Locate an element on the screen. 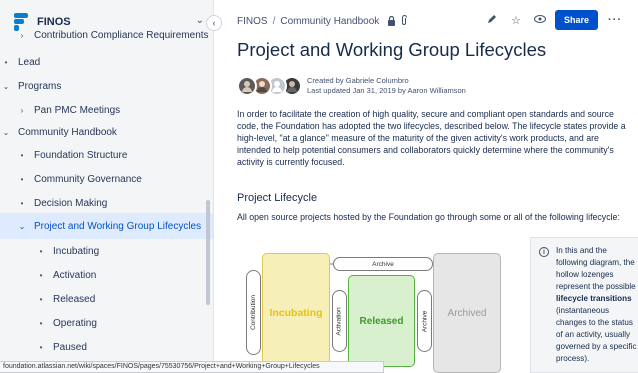 The width and height of the screenshot is (638, 373). state-released: Released is located at coordinates (381, 321).